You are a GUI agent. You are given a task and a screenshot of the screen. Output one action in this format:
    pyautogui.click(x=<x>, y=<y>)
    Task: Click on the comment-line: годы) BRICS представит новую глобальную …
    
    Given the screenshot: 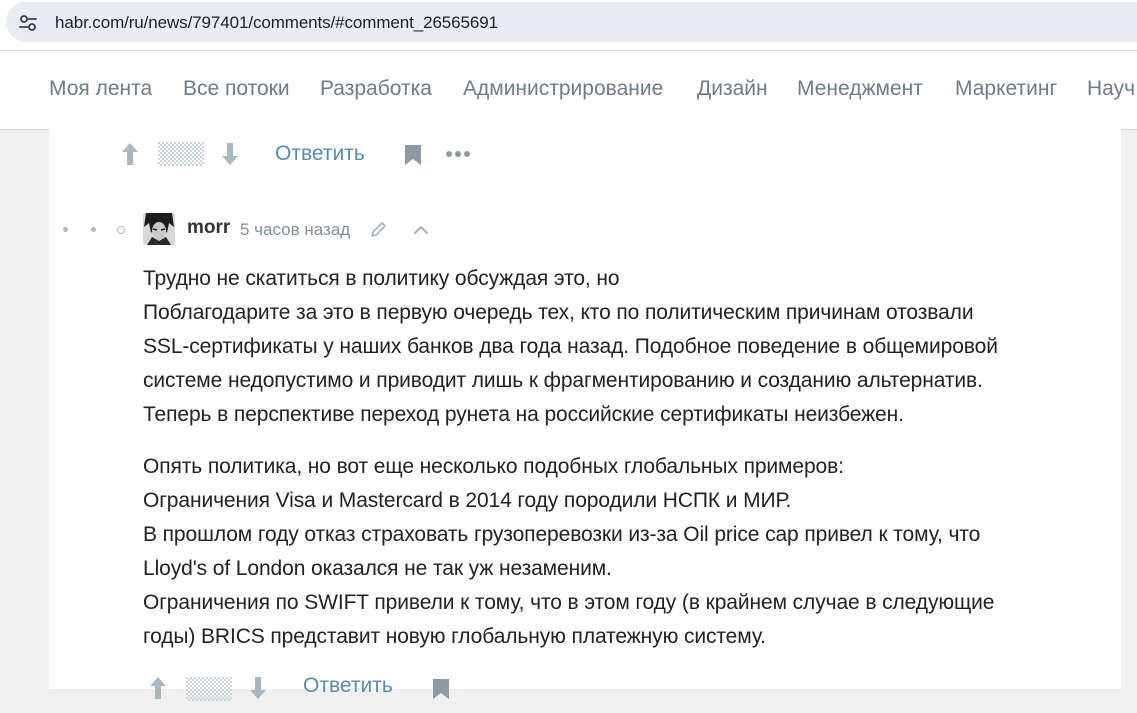 What is the action you would take?
    pyautogui.click(x=454, y=636)
    